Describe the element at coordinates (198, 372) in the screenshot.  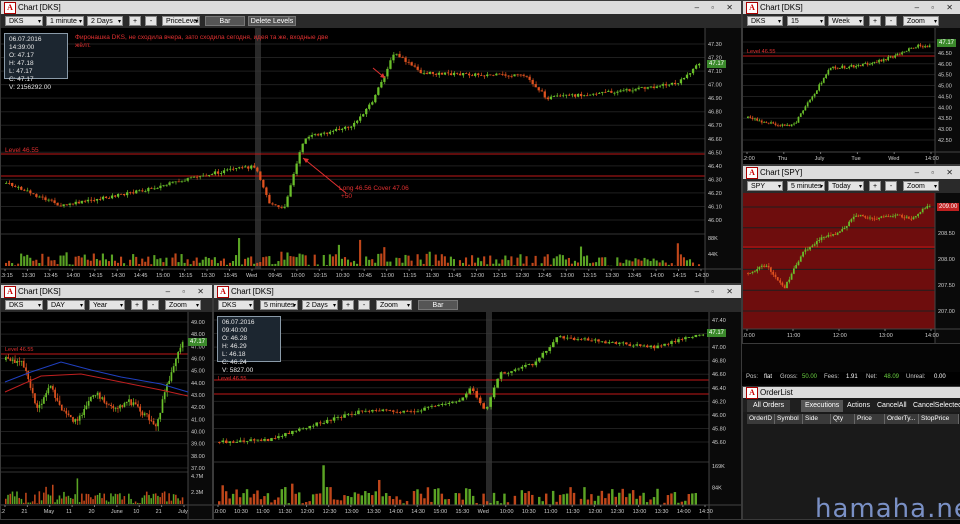
I see `y-tick-label: 45.00` at that location.